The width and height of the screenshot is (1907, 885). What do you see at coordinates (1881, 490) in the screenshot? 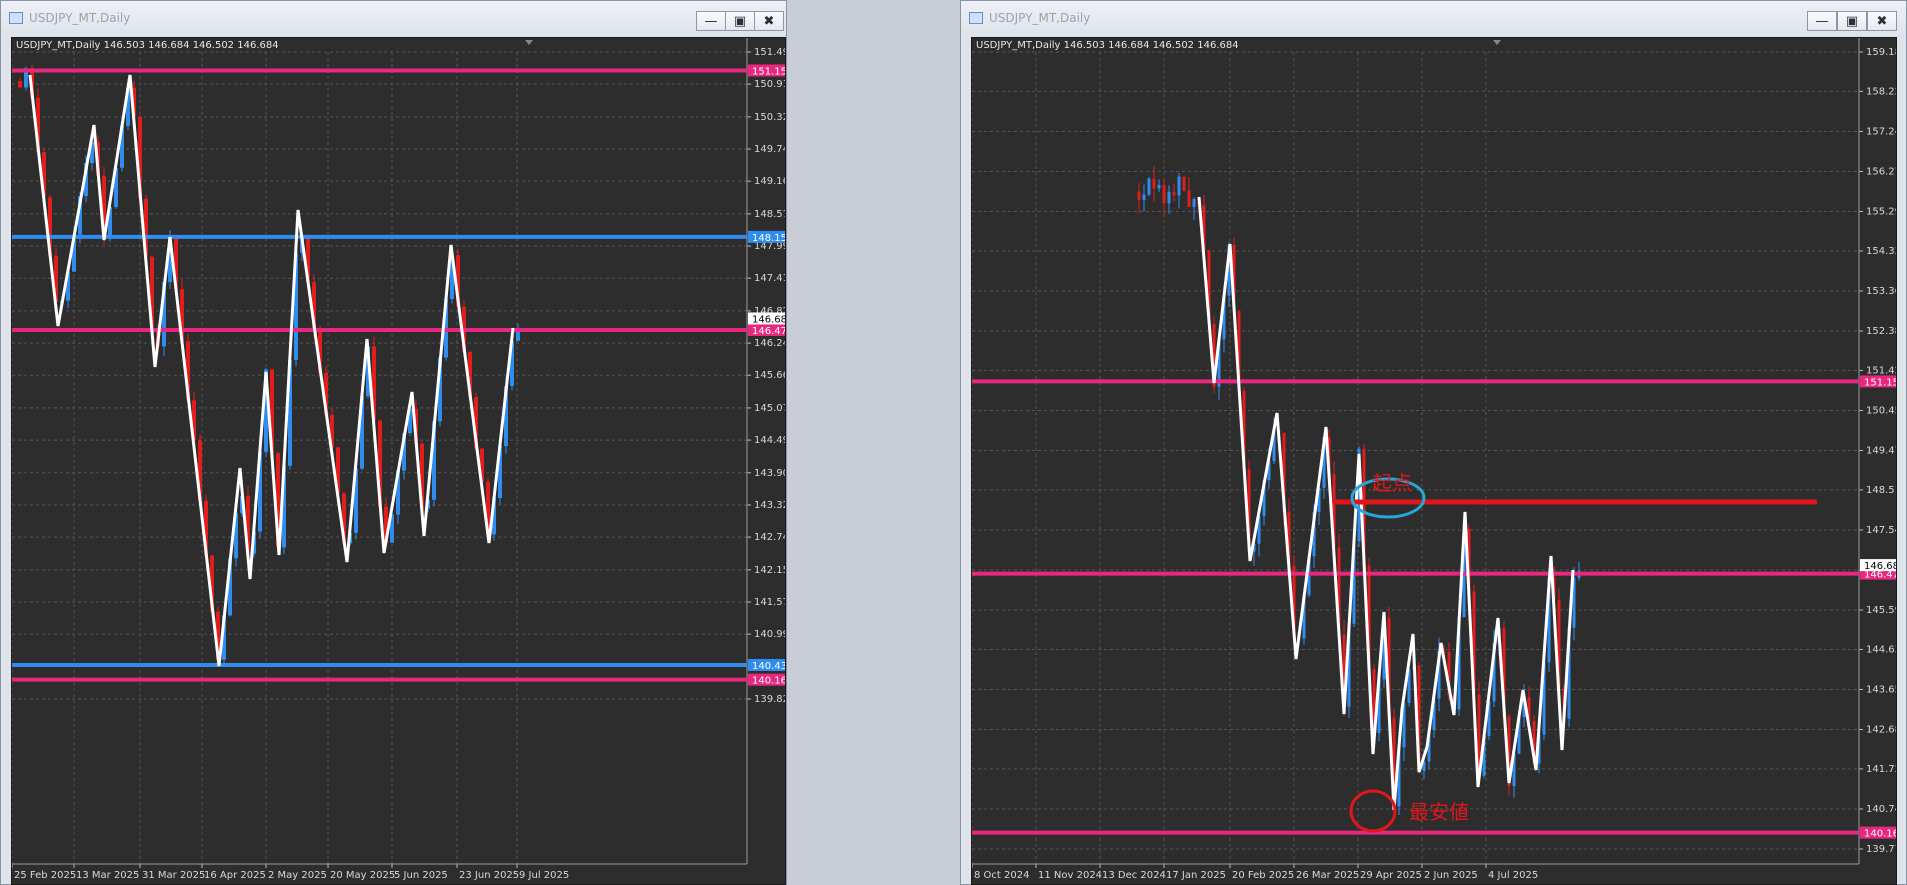
I see `price-tick-label: 148.515` at bounding box center [1881, 490].